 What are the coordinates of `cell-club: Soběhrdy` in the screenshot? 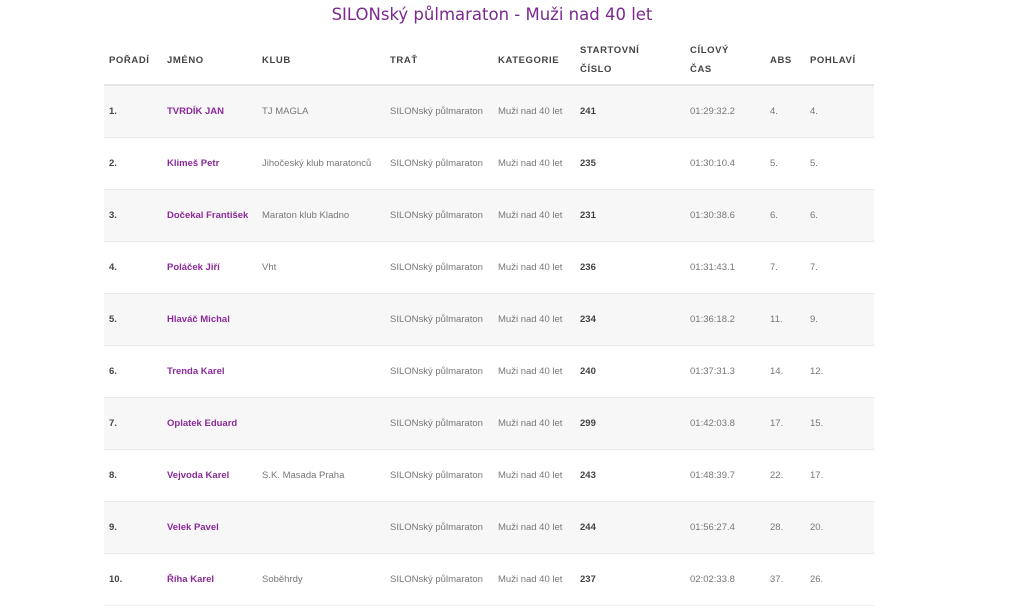 It's located at (321, 579).